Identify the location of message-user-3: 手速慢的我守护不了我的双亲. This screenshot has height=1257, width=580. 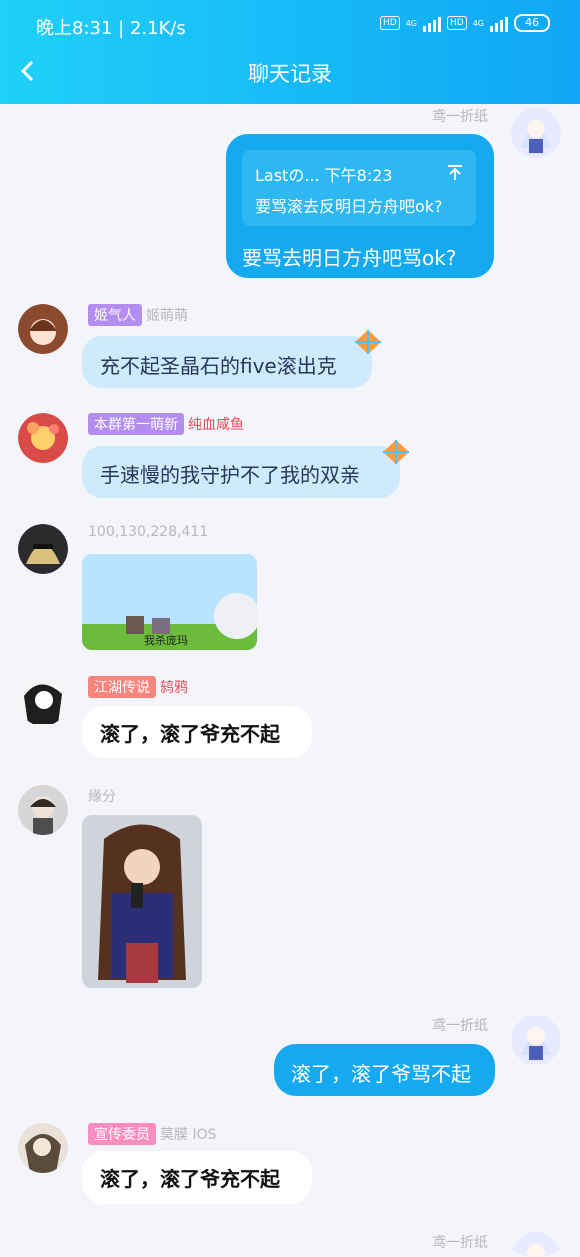
(241, 472).